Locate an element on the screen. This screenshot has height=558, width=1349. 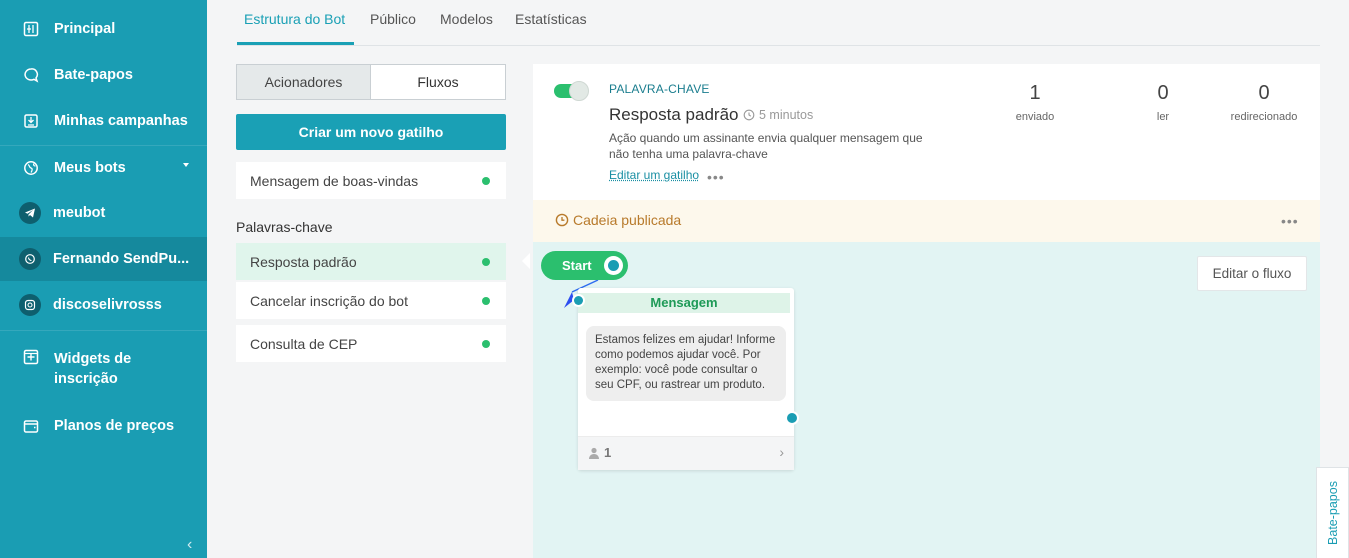
whatsapp-icon is located at coordinates (30, 259).